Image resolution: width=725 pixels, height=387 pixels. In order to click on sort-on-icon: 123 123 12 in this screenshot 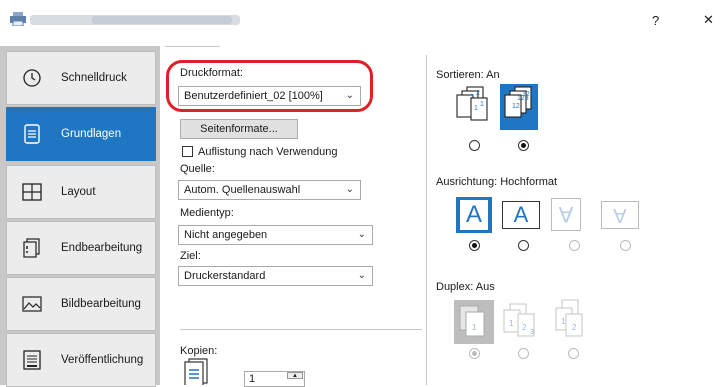, I will do `click(519, 102)`.